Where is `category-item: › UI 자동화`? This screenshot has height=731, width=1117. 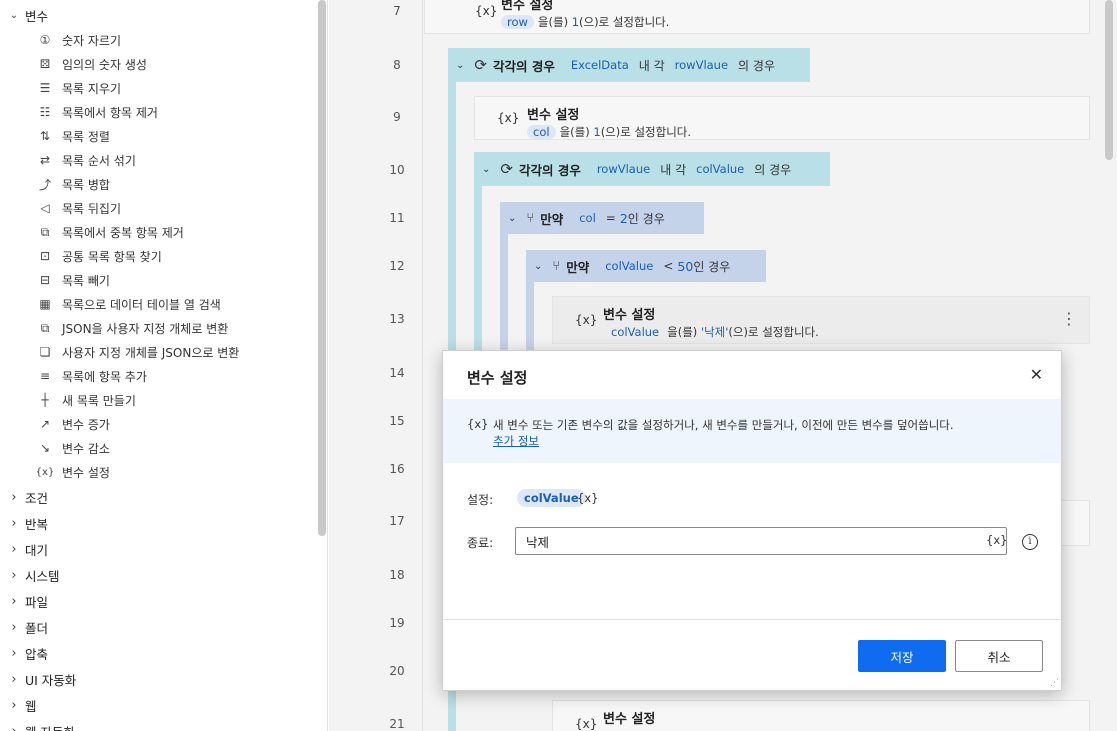
category-item: › UI 자동화 is located at coordinates (38, 679).